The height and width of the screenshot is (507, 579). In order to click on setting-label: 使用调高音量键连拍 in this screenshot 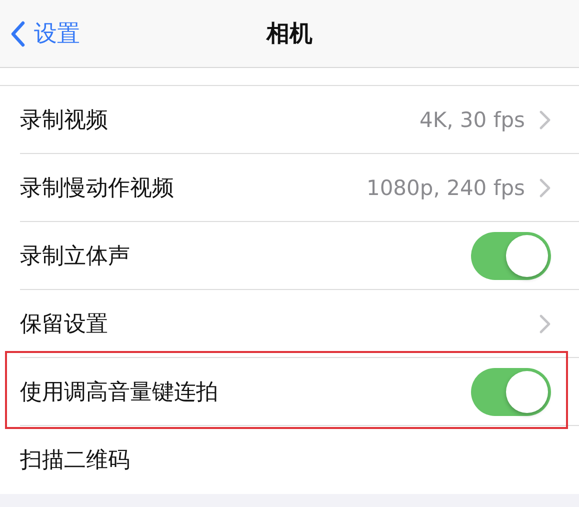, I will do `click(119, 392)`.